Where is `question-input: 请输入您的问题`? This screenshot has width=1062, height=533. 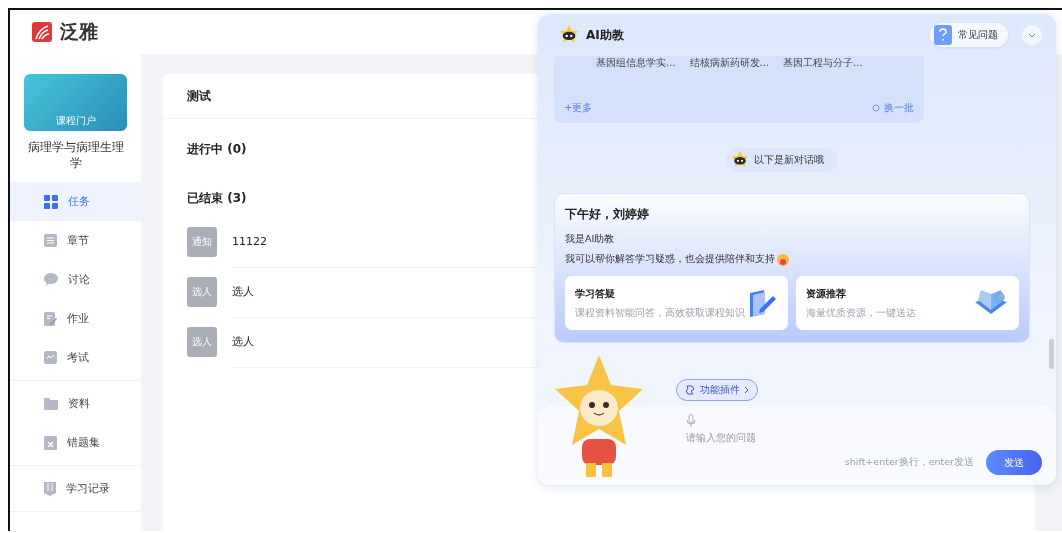 question-input: 请输入您的问题 is located at coordinates (776, 437).